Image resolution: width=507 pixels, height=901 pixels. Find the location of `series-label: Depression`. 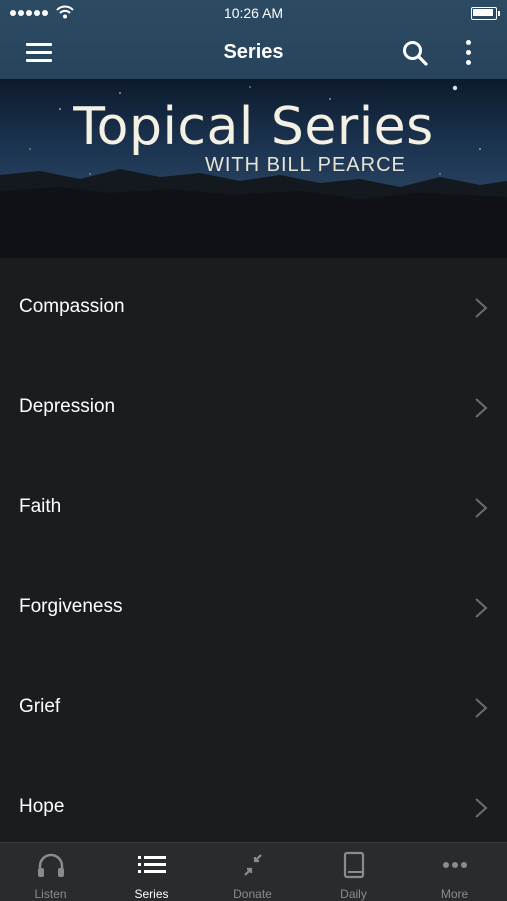

series-label: Depression is located at coordinates (67, 406).